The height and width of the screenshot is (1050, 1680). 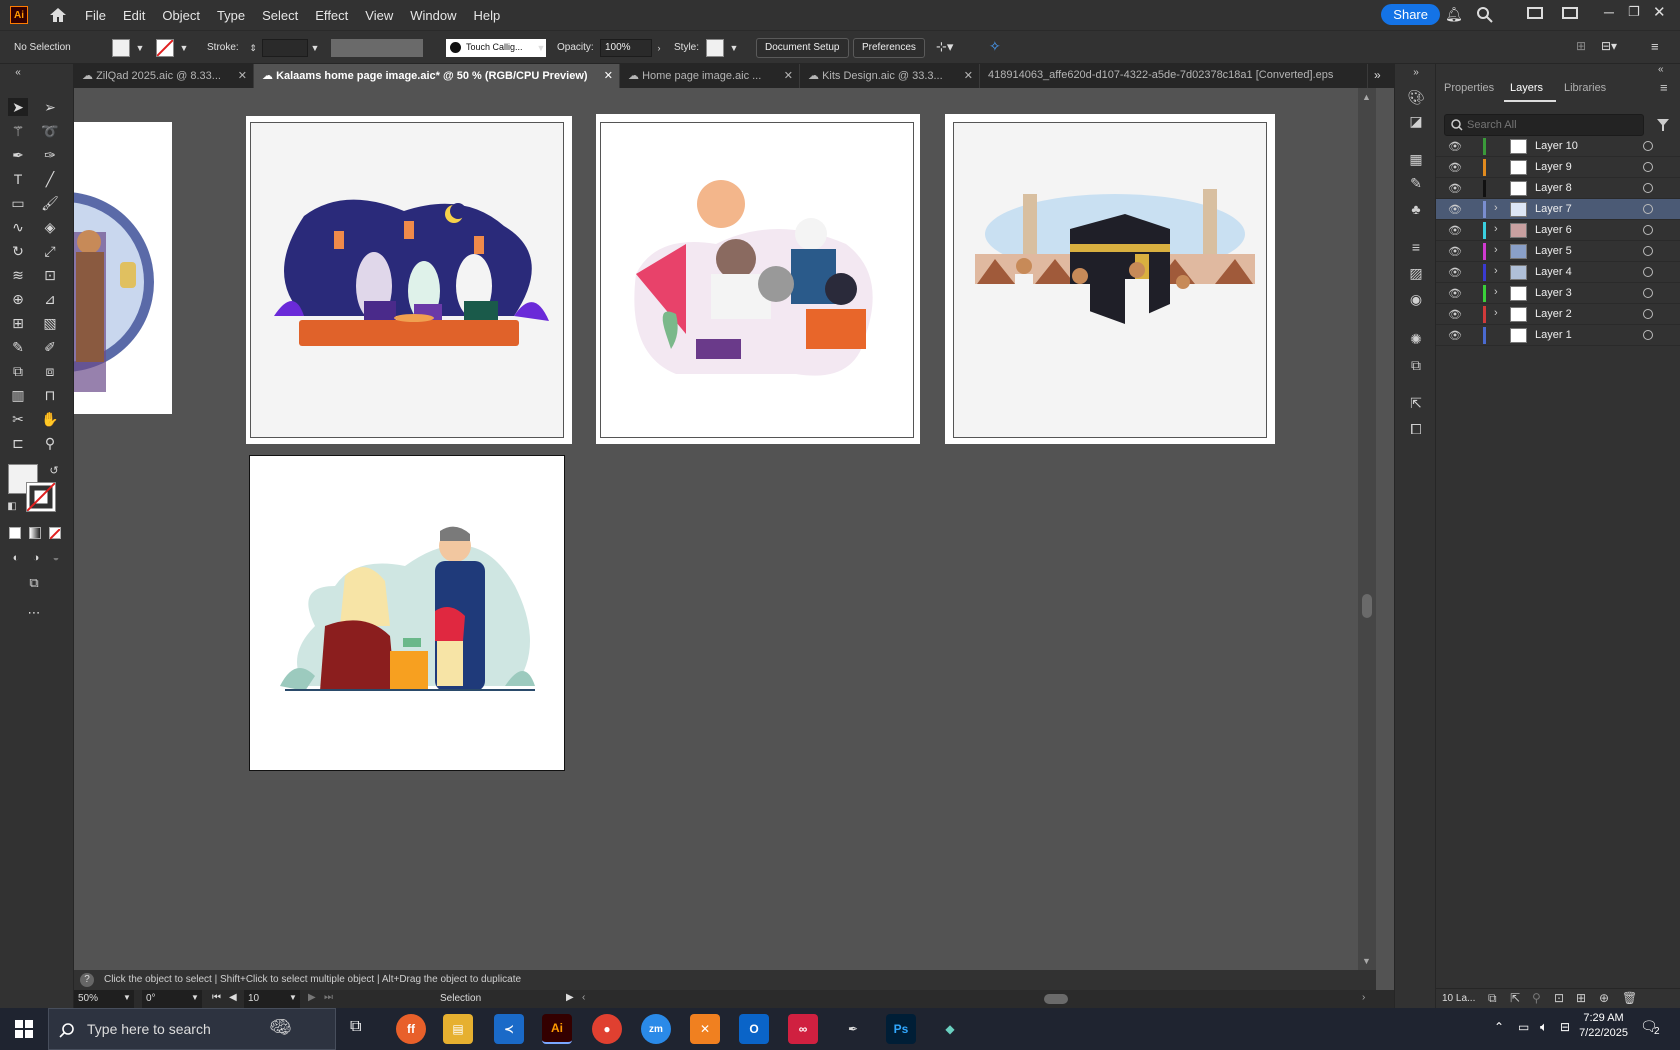 I want to click on scroll-right-icon: ›, so click(x=1363, y=997).